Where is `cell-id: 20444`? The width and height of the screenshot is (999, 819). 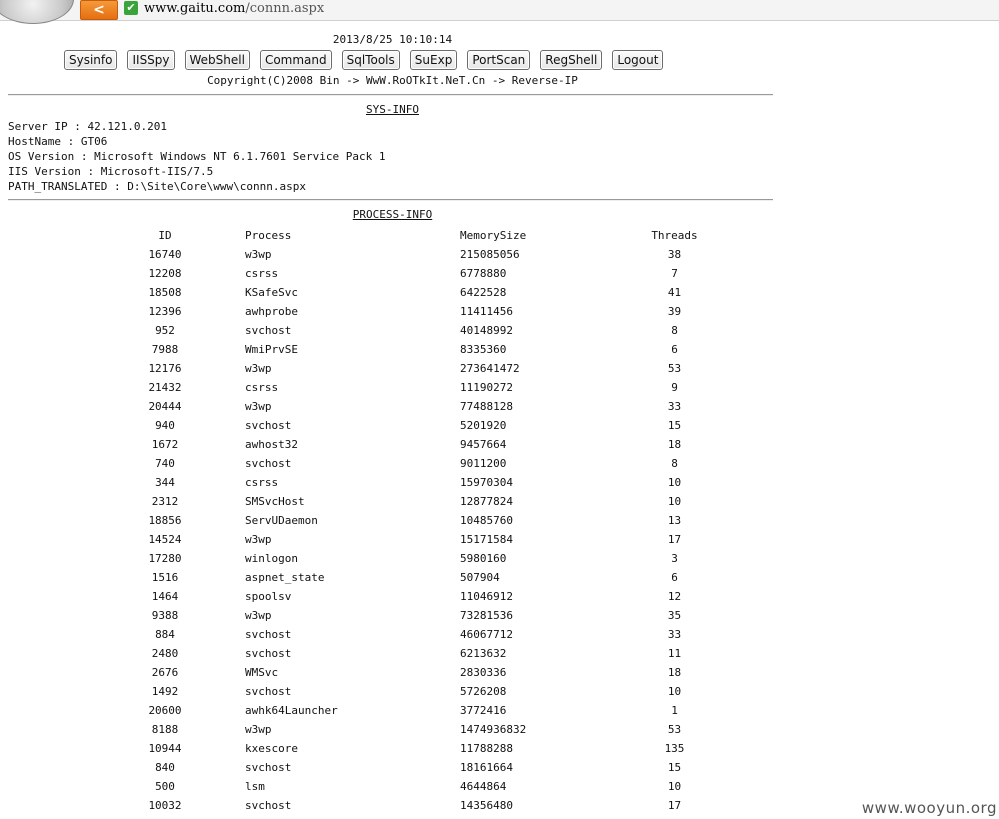
cell-id: 20444 is located at coordinates (165, 406).